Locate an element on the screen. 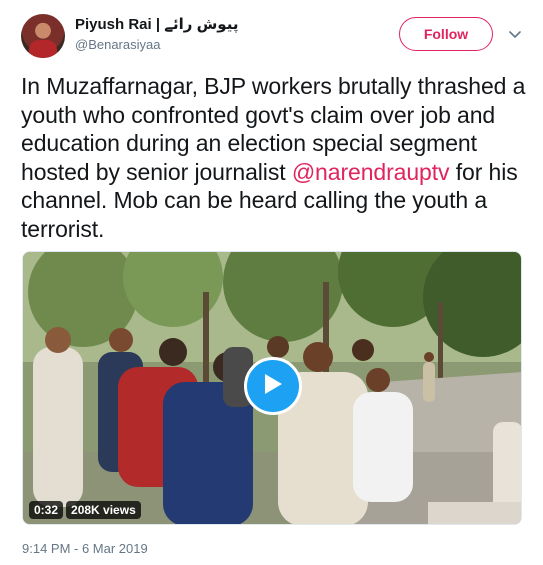  video-duration: 0:32 is located at coordinates (46, 510).